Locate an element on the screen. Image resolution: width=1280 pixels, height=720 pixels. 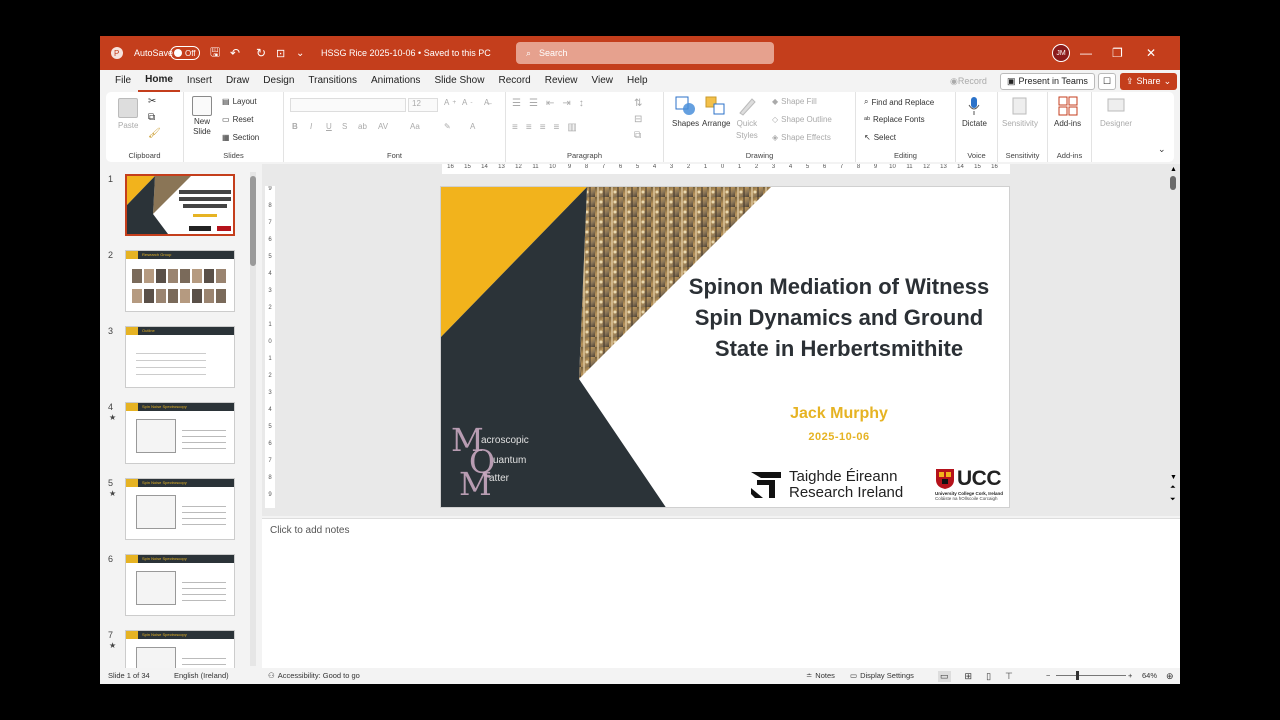
display-settings-button: ▭ Display Settings is located at coordinates (882, 675).